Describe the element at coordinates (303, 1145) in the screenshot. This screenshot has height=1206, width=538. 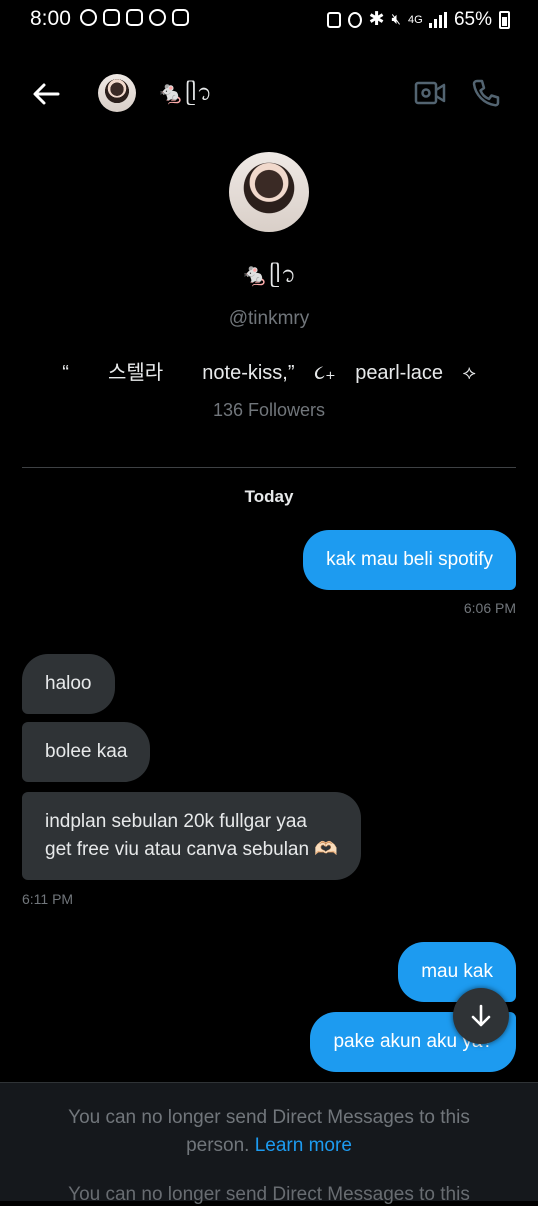
I see `learn-more-link: Learn more` at that location.